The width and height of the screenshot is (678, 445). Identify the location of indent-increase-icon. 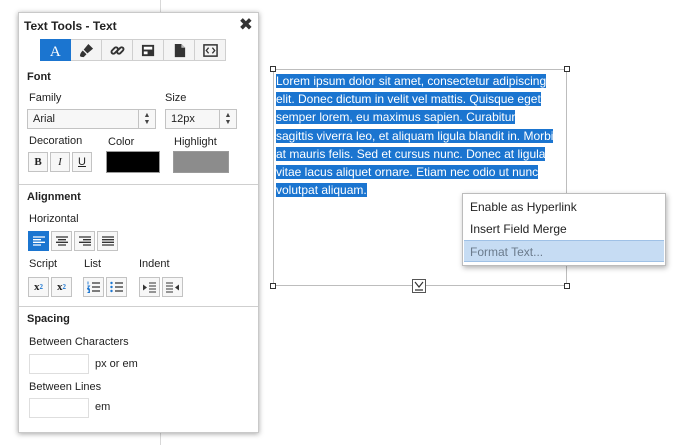
(149, 287).